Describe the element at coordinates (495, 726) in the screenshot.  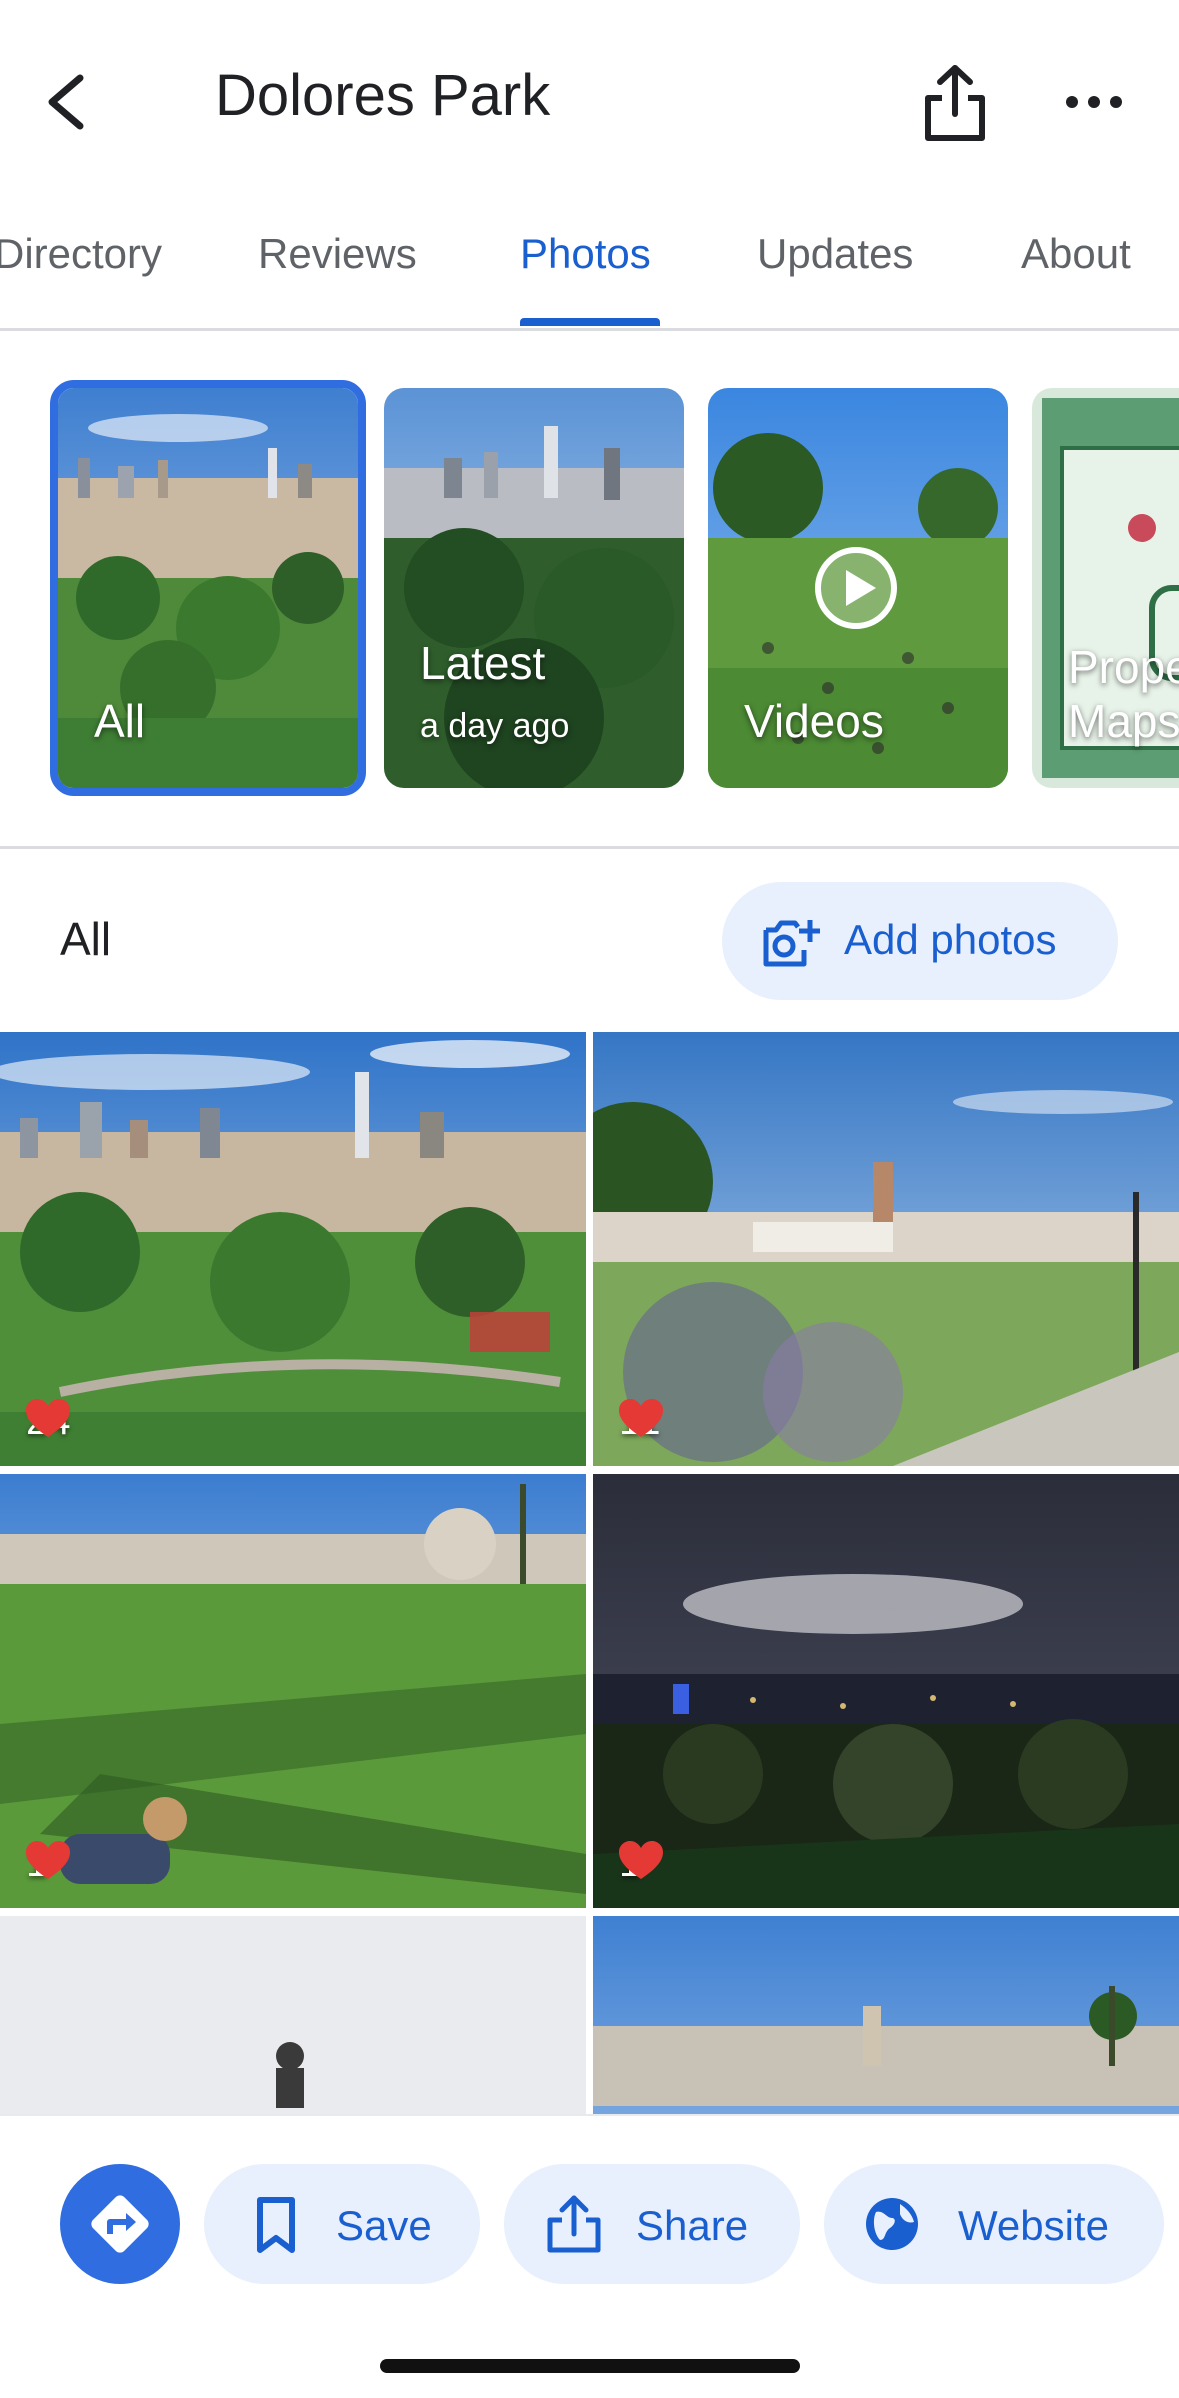
I see `album-sublabel-latest: a day ago` at that location.